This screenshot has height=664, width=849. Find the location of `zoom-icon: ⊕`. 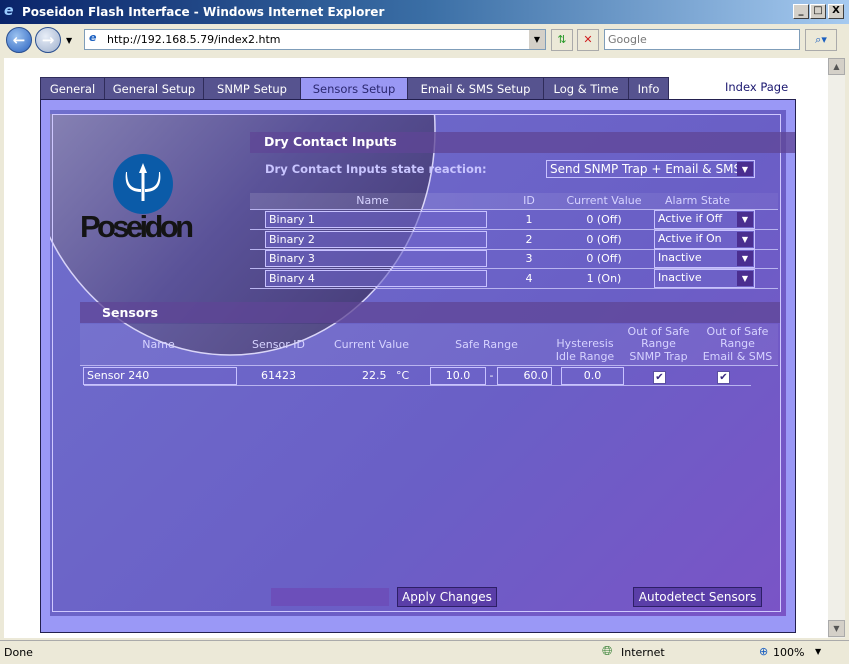

zoom-icon: ⊕ is located at coordinates (764, 651).